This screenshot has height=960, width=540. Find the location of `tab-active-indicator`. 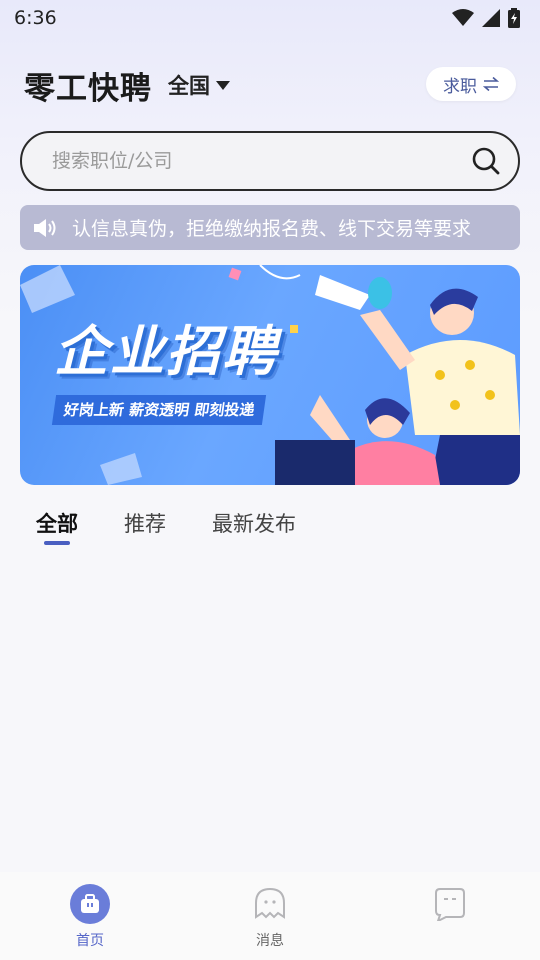

tab-active-indicator is located at coordinates (57, 543).